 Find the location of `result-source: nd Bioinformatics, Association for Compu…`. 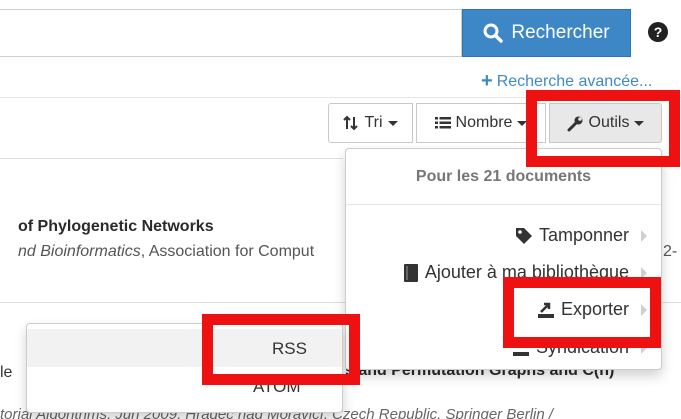

result-source: nd Bioinformatics, Association for Compu… is located at coordinates (166, 252).